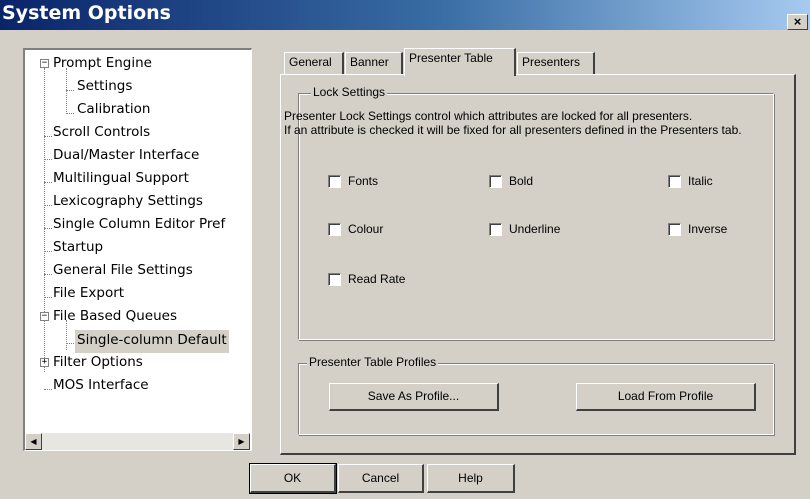 The image size is (810, 499). What do you see at coordinates (674, 229) in the screenshot?
I see `inverse-checkbox` at bounding box center [674, 229].